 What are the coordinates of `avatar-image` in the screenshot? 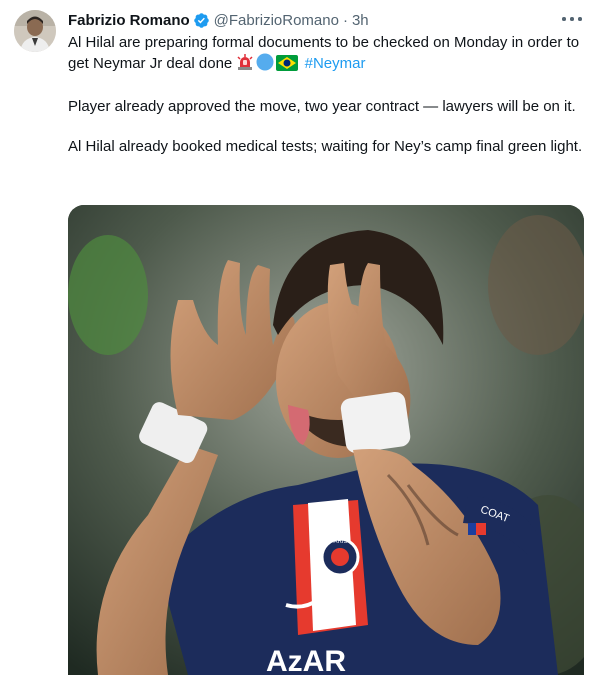 It's located at (35, 31).